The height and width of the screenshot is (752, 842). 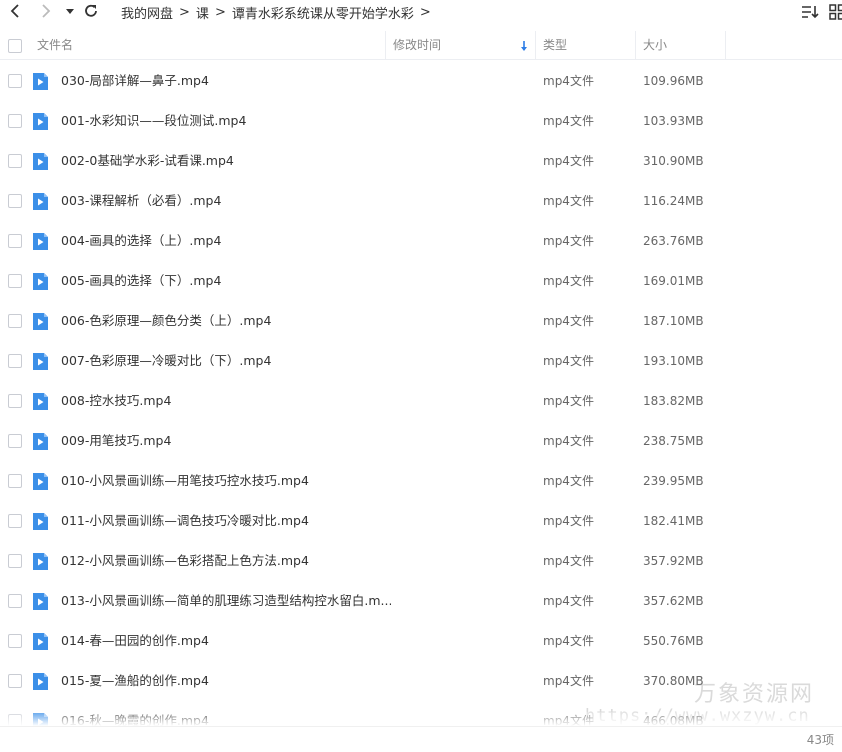 What do you see at coordinates (45, 11) in the screenshot?
I see `forward-arrow-icon` at bounding box center [45, 11].